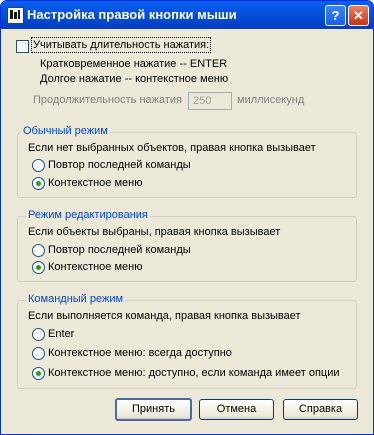 The height and width of the screenshot is (435, 374). I want to click on title-bar: Настройка правой кнопки мыши ? ✕, so click(187, 15).